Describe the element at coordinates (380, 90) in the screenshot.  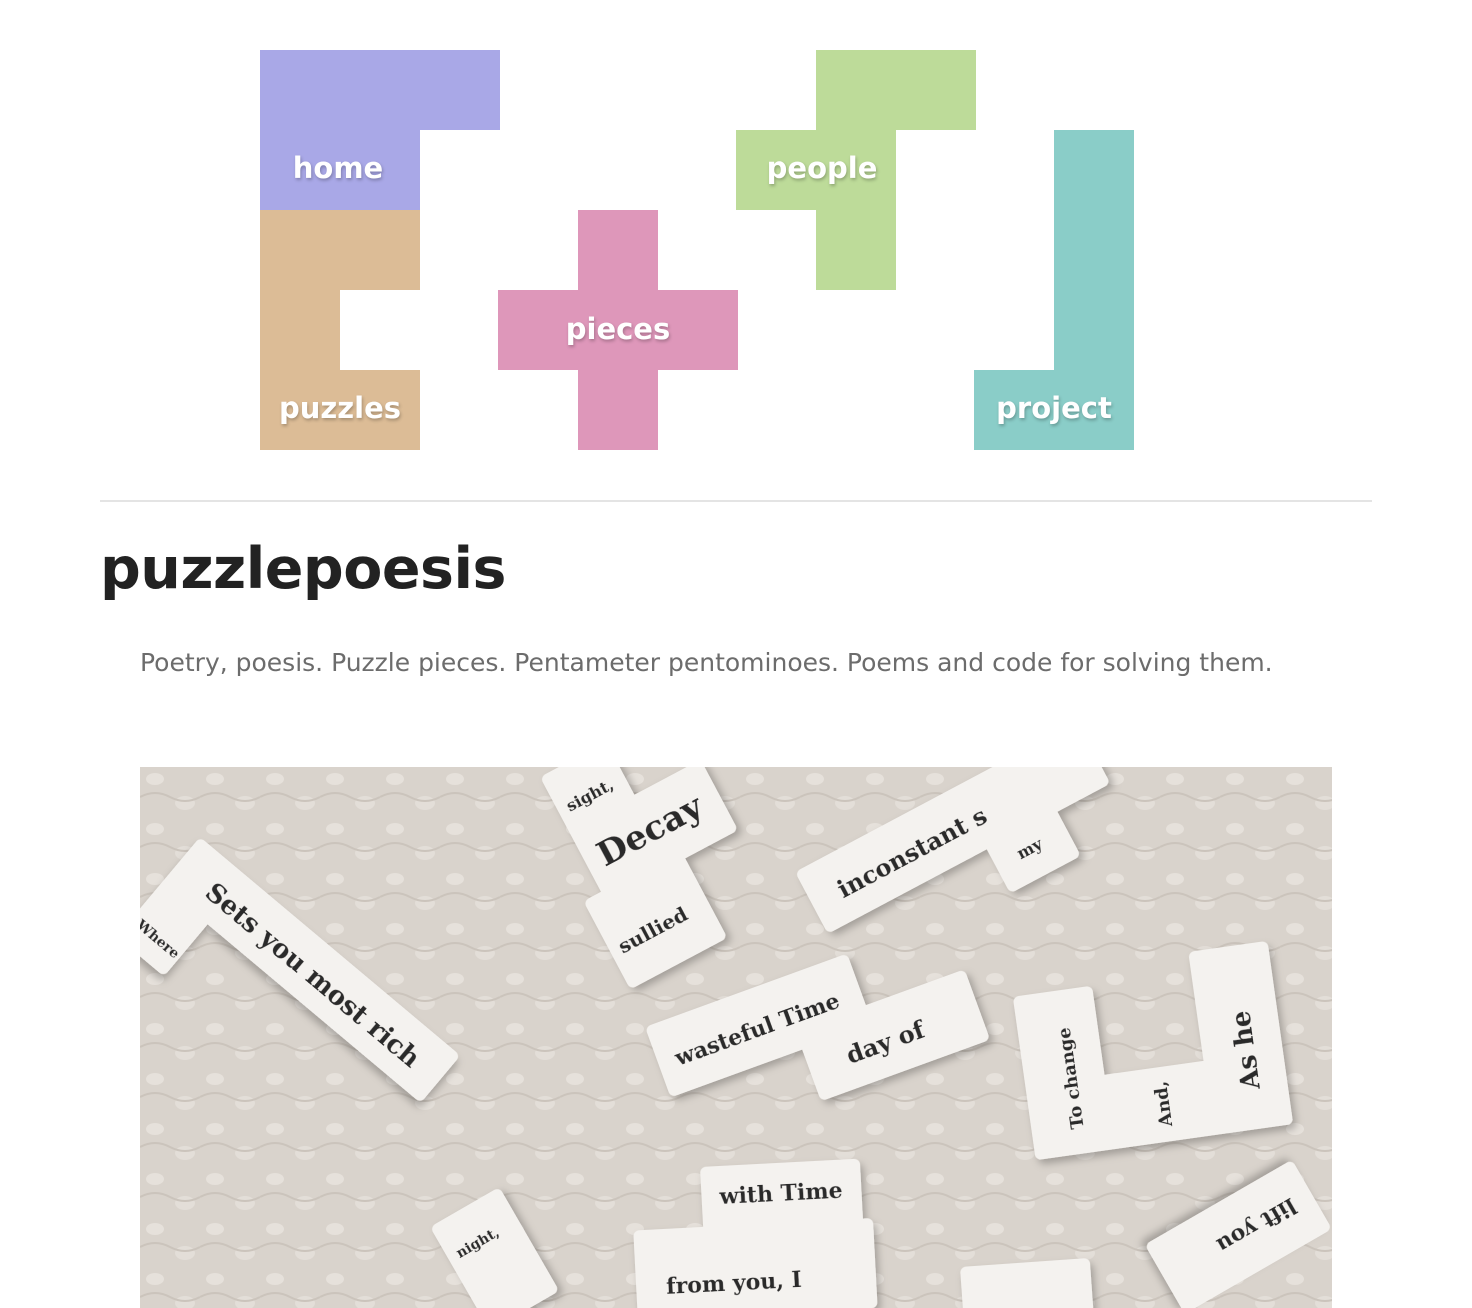
I see `home-piece-top` at that location.